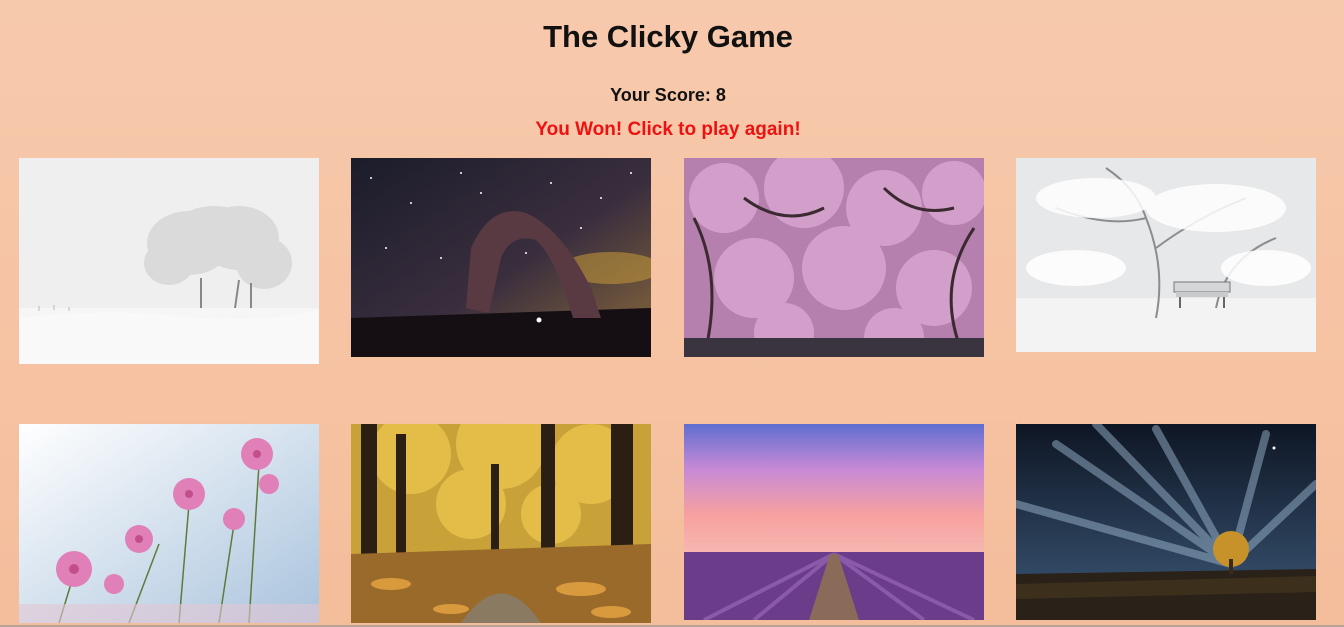 The image size is (1344, 627). I want to click on card-snowy-field-trees, so click(169, 261).